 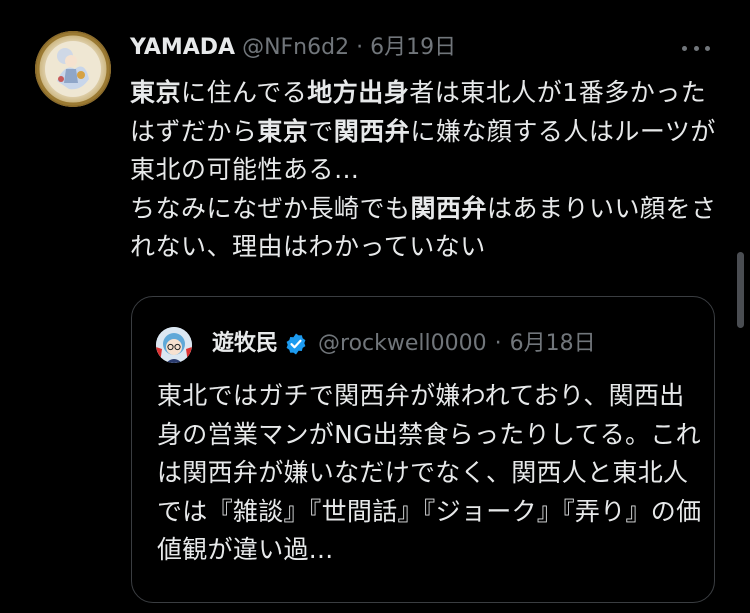 What do you see at coordinates (358, 92) in the screenshot?
I see `tweet-text-bold-segment: 地方出身` at bounding box center [358, 92].